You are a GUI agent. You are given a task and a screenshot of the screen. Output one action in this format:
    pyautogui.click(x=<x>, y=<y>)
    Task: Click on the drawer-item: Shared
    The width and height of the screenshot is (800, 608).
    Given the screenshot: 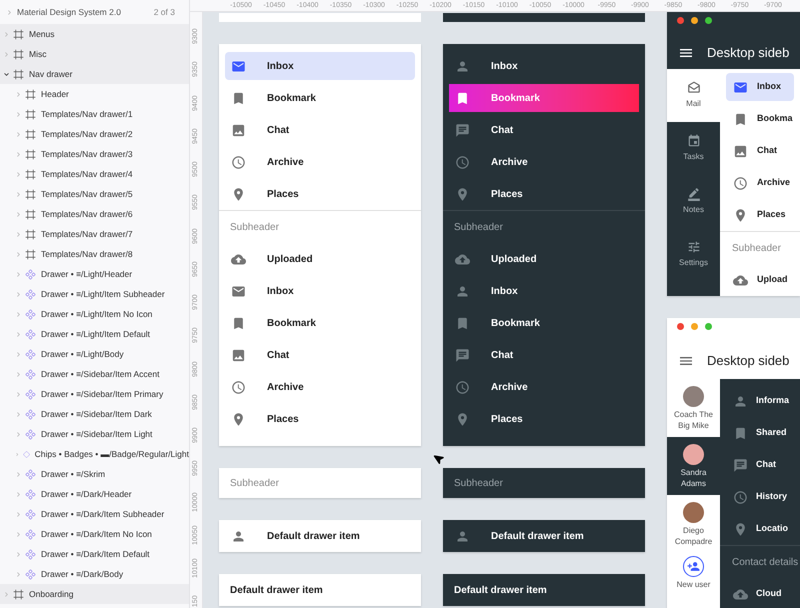 What is the action you would take?
    pyautogui.click(x=760, y=433)
    